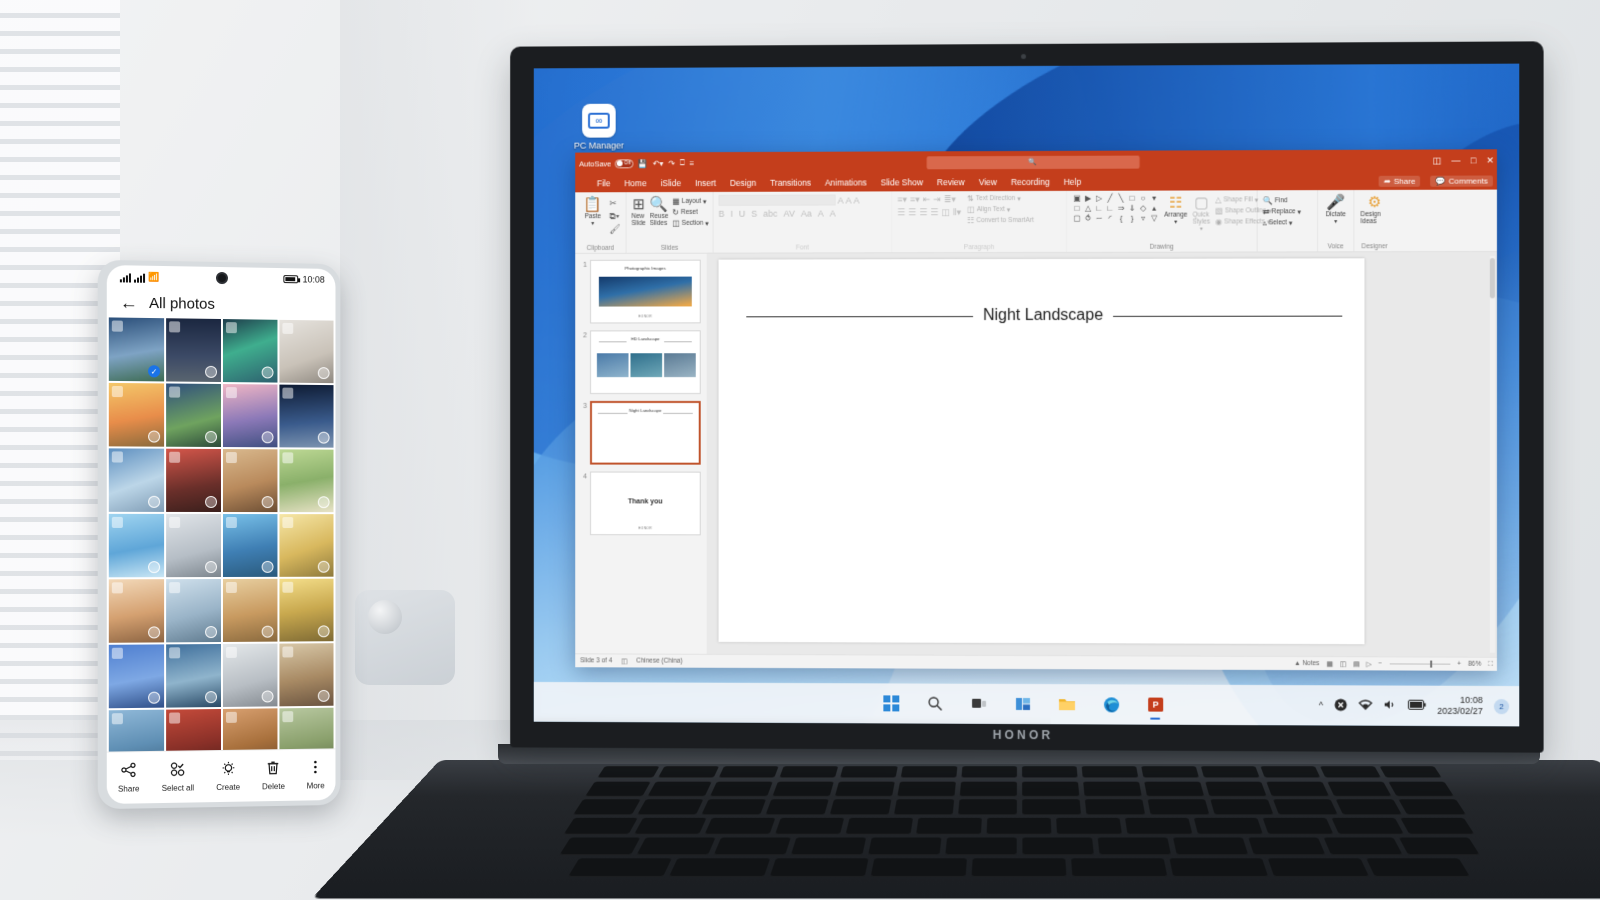  I want to click on replace-button: ⇄ Replace ▾, so click(1282, 211).